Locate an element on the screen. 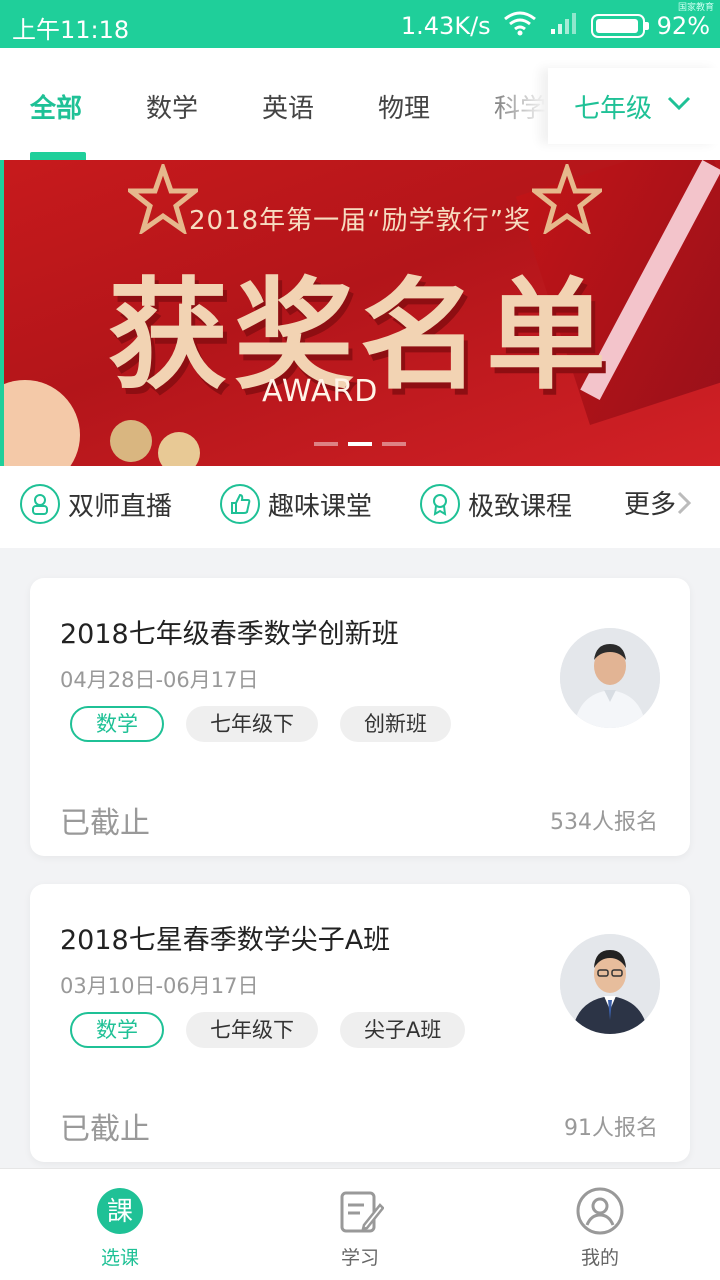  category-label: 更多 is located at coordinates (650, 505).